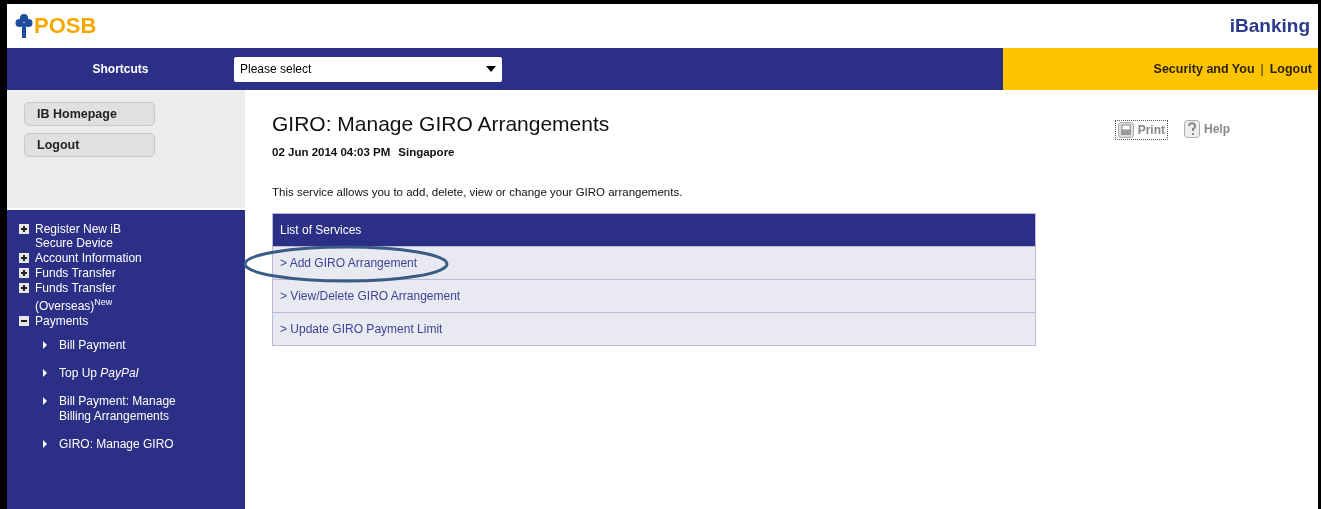 This screenshot has width=1321, height=509. I want to click on menu-item: Payments, so click(90, 321).